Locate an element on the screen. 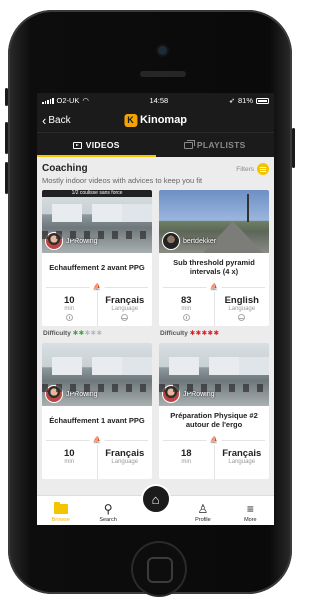  filters-button: Filters is located at coordinates (252, 169).